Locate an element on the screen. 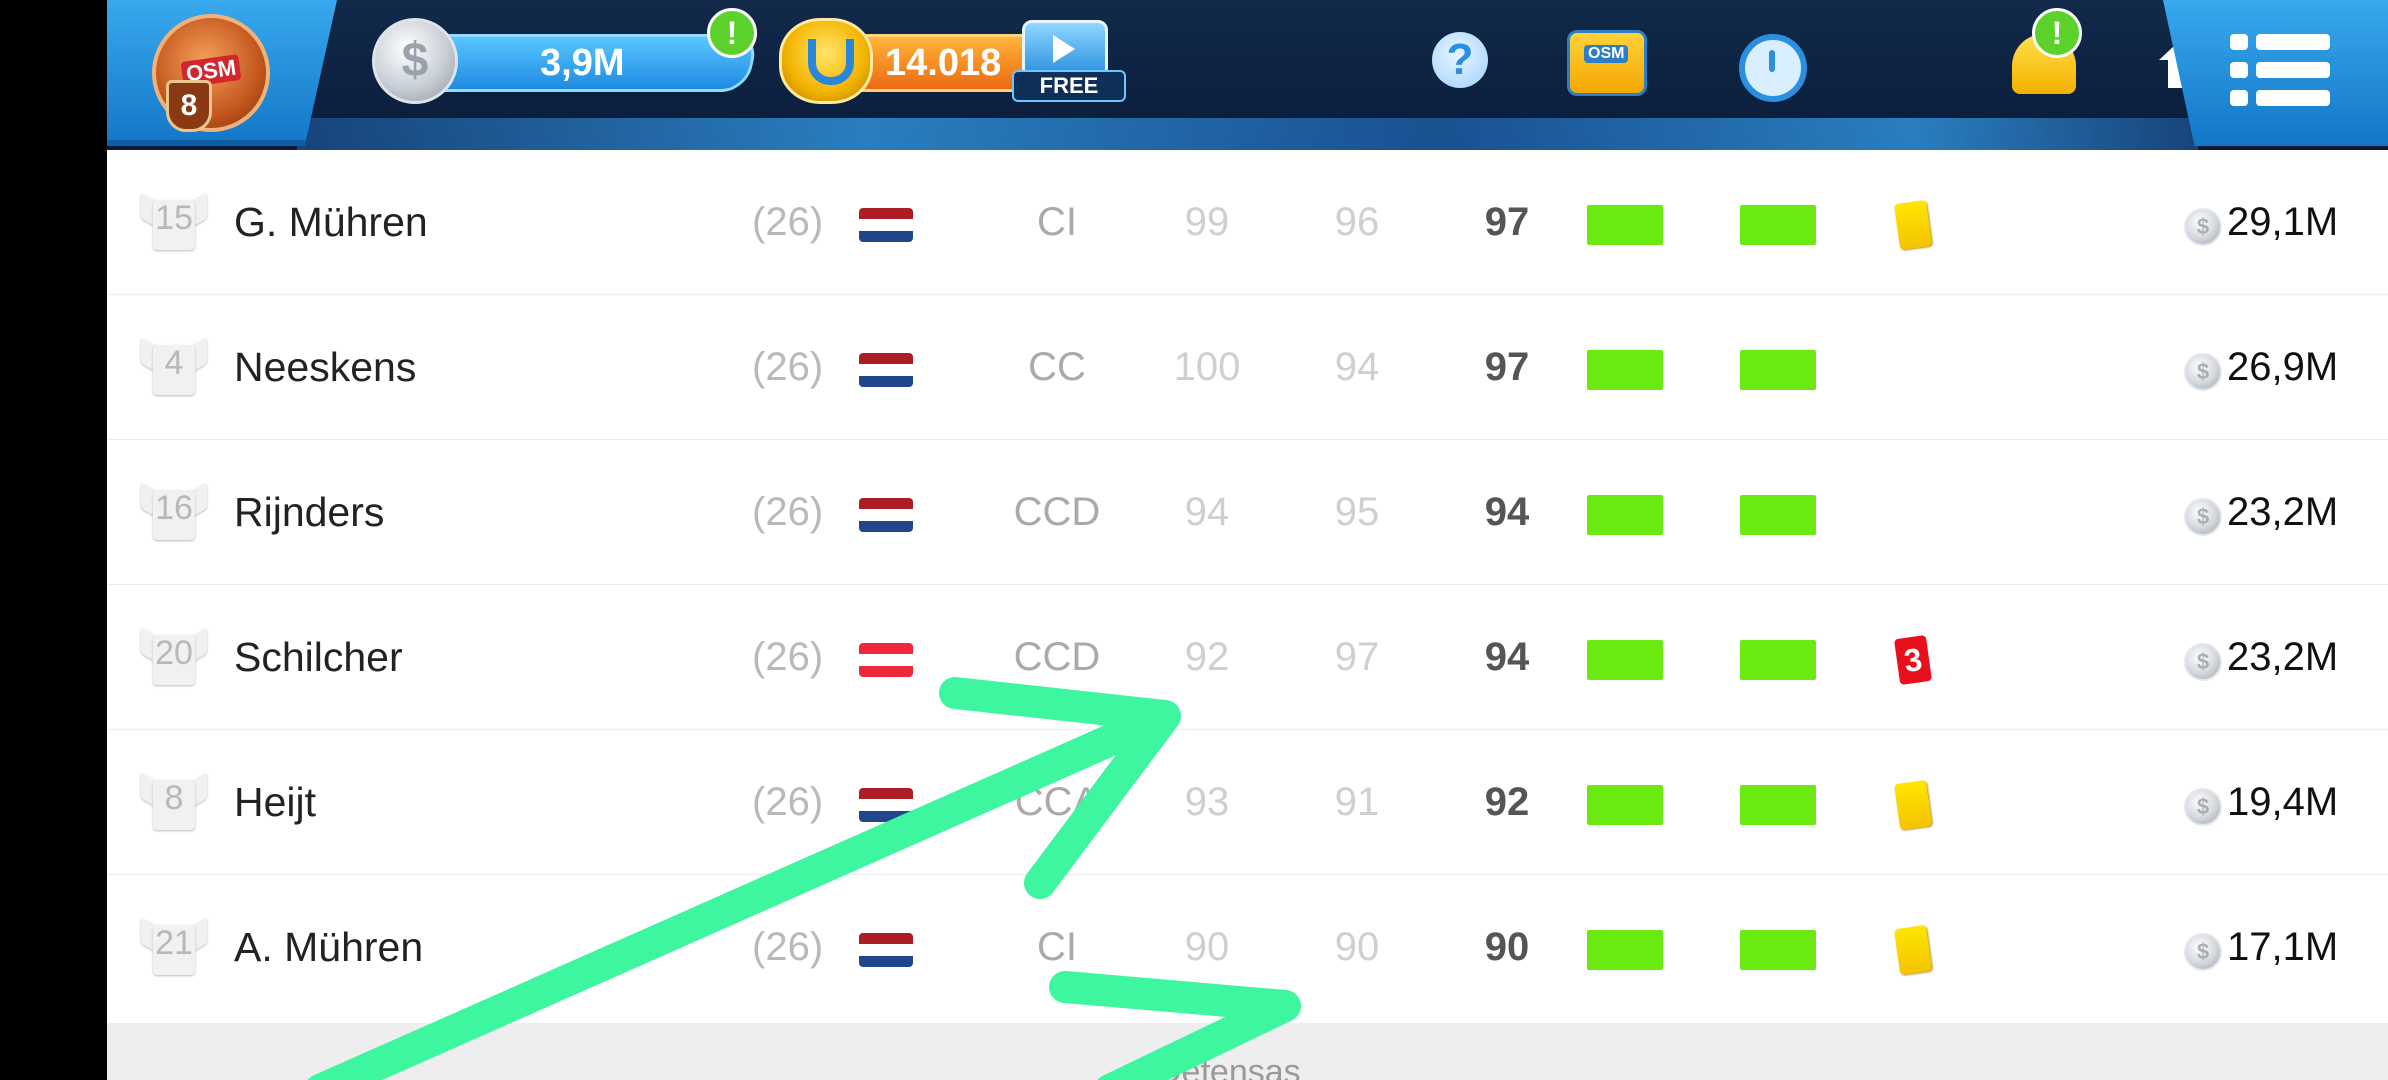  austria-flag-icon is located at coordinates (886, 660).